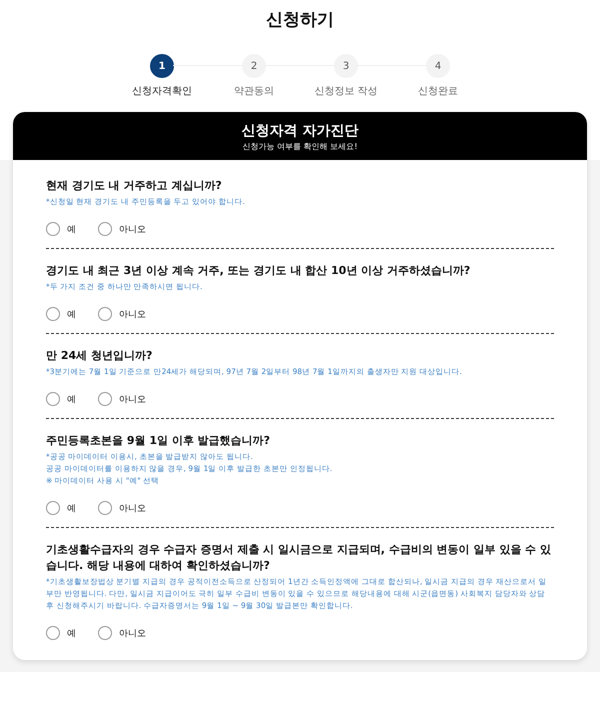 The height and width of the screenshot is (703, 600). What do you see at coordinates (134, 186) in the screenshot?
I see `question-text: 현재 경기도 내 거주하고 계십니까?` at bounding box center [134, 186].